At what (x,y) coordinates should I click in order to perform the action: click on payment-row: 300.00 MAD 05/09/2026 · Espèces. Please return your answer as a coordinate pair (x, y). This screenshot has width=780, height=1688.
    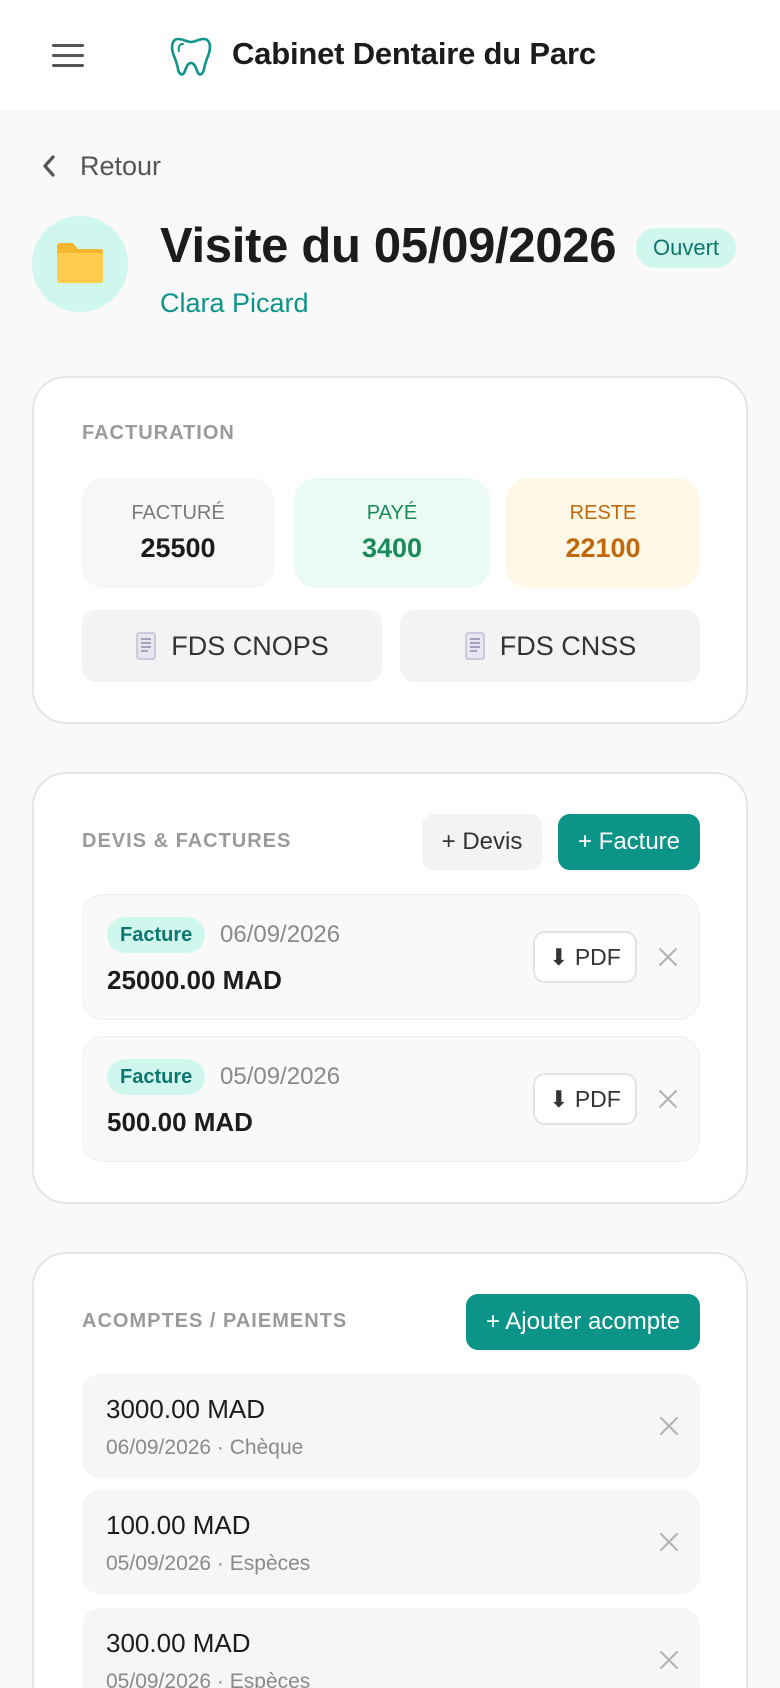
    Looking at the image, I should click on (391, 1648).